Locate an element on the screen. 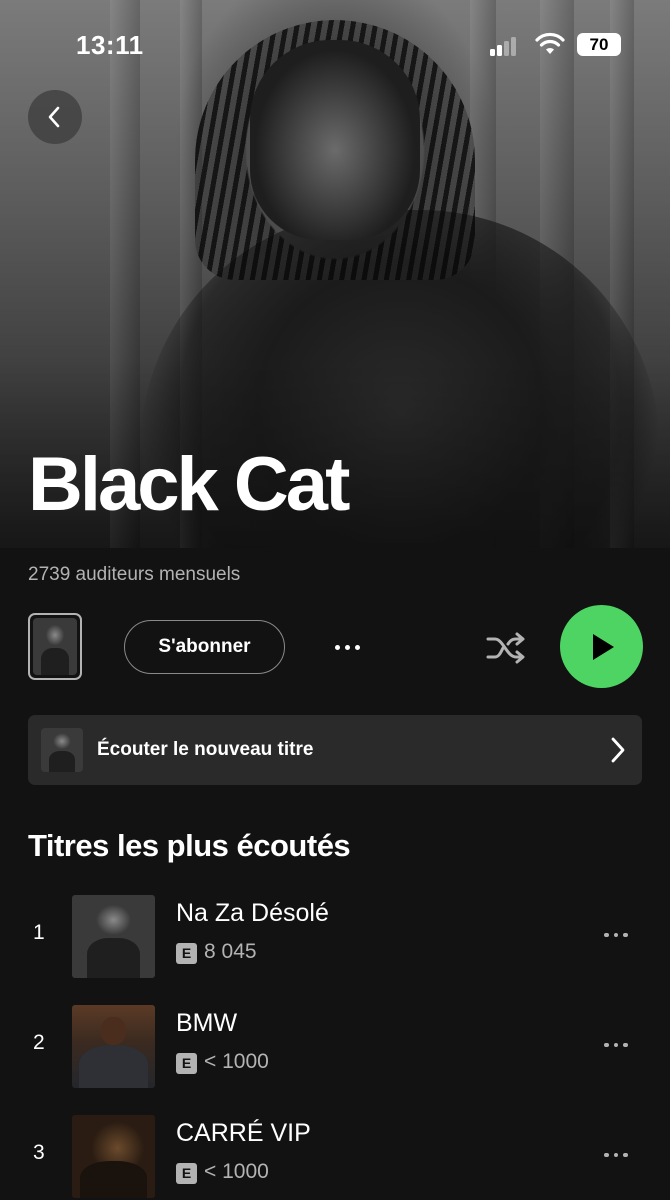 The width and height of the screenshot is (670, 1200). chevron-right-icon is located at coordinates (618, 750).